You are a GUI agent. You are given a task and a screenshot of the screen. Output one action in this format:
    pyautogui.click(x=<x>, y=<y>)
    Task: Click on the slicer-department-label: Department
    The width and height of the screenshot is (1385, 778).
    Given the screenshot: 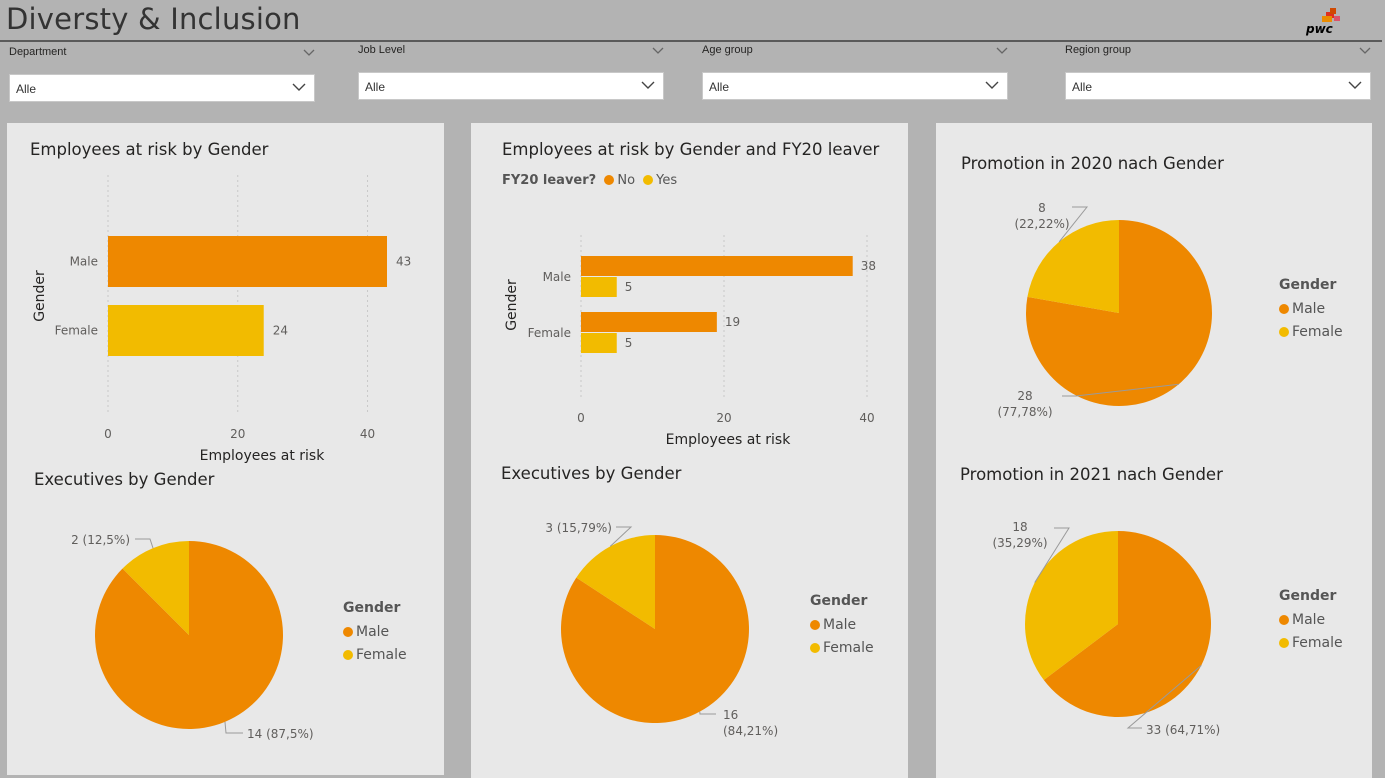 What is the action you would take?
    pyautogui.click(x=38, y=52)
    